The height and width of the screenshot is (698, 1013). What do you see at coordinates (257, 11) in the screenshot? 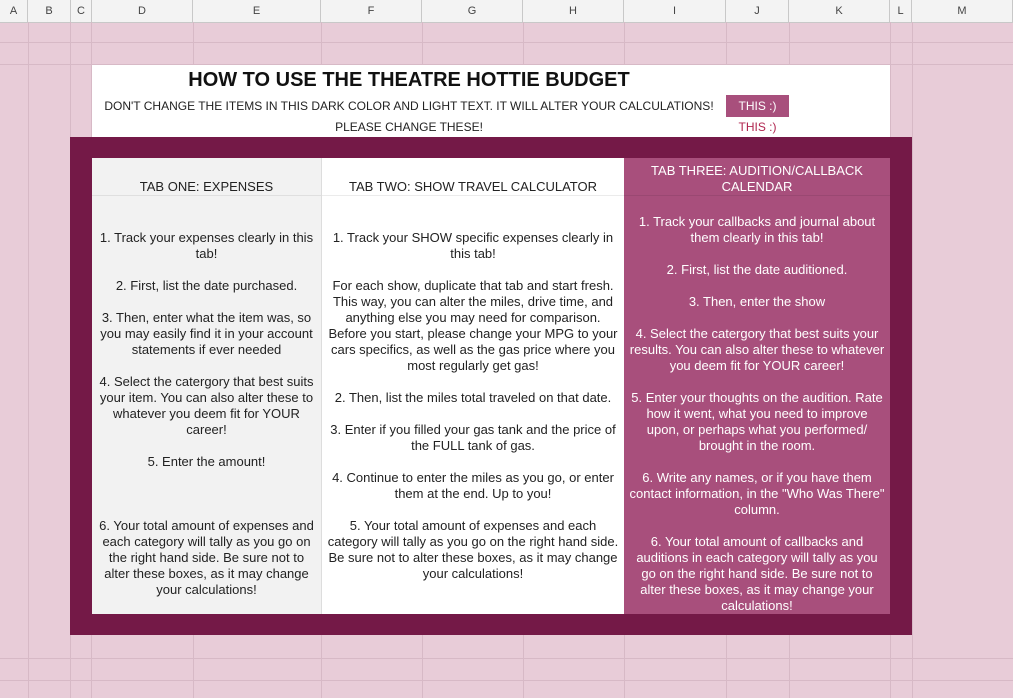
I see `column-header-e: E` at bounding box center [257, 11].